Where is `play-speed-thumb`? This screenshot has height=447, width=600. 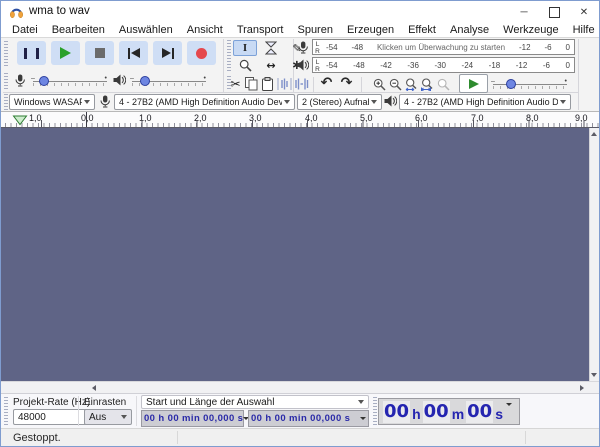
play-speed-thumb is located at coordinates (510, 84).